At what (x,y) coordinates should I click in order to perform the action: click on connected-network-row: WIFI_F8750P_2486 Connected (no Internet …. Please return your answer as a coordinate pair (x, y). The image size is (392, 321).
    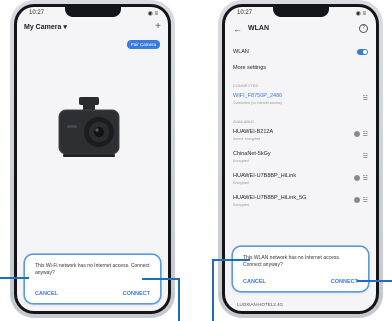
    Looking at the image, I should click on (300, 101).